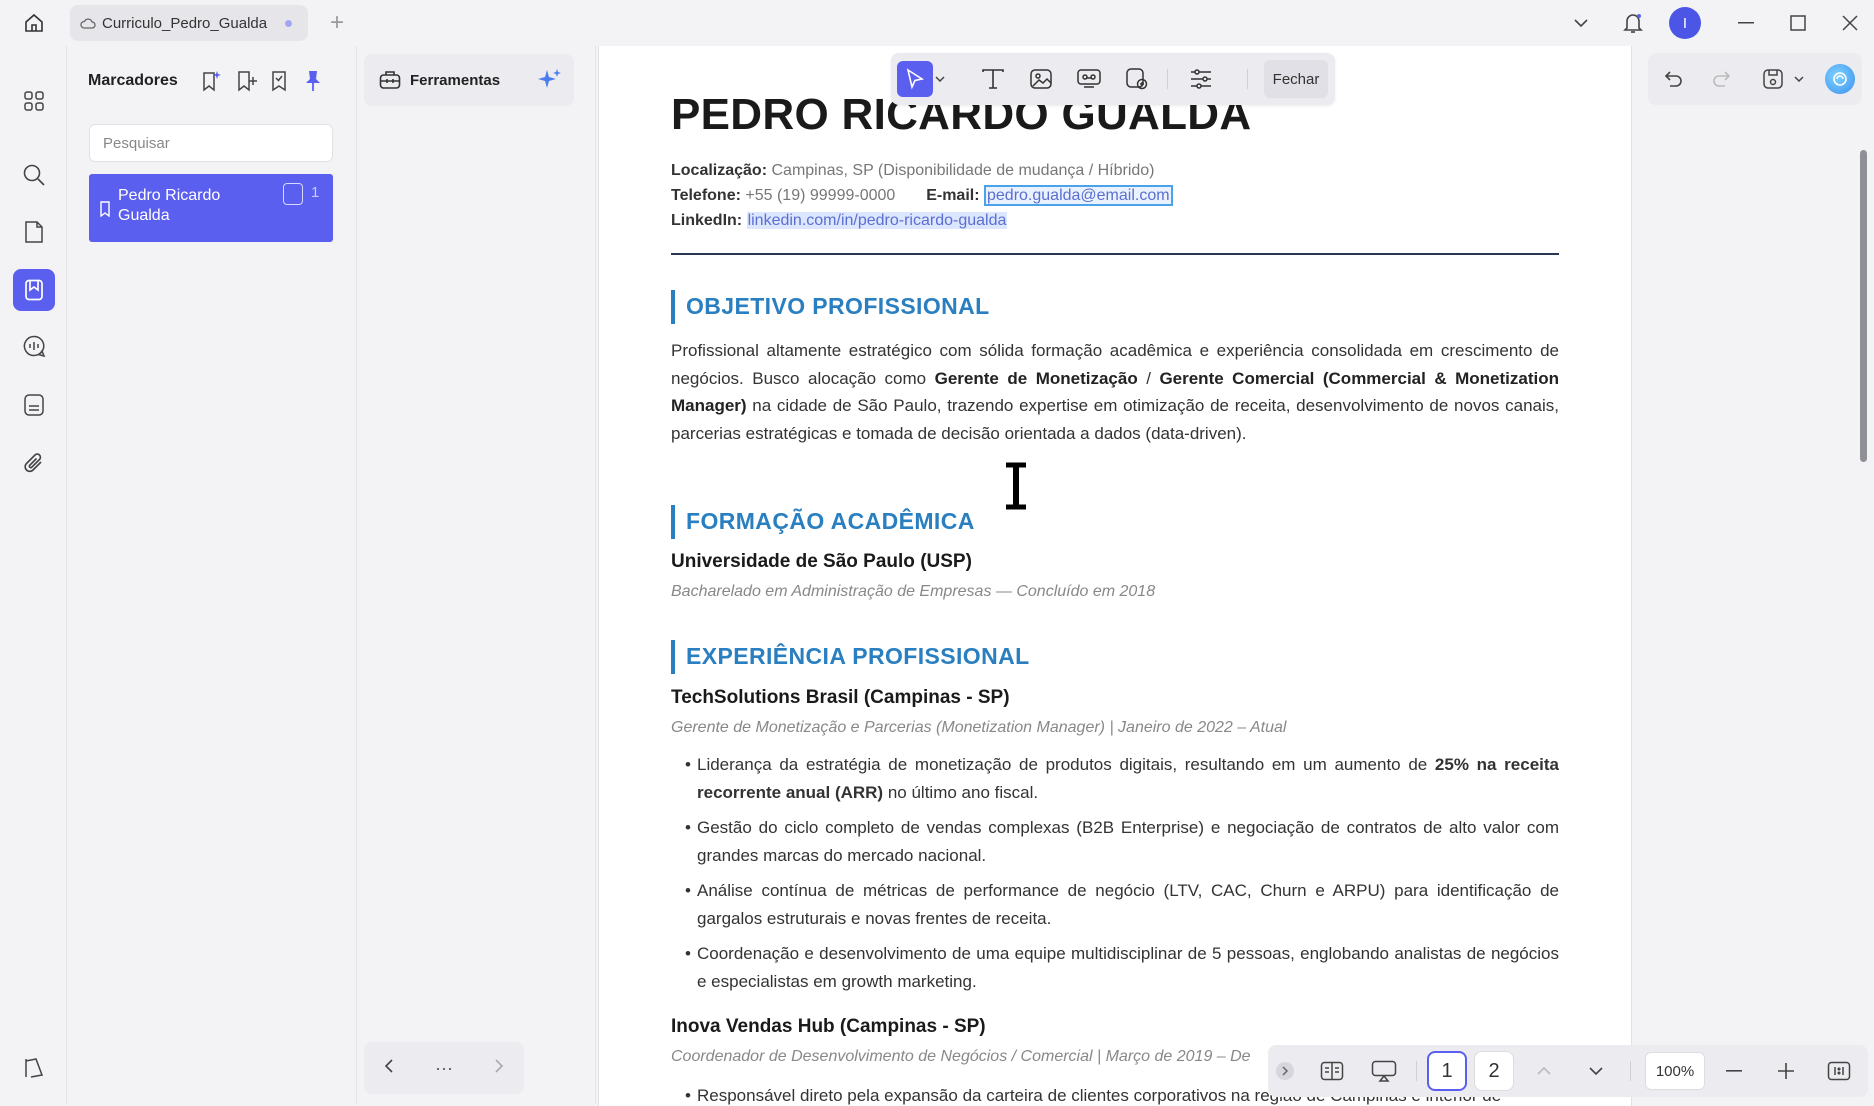 The height and width of the screenshot is (1106, 1874). I want to click on text-cursor-icon, so click(1016, 486).